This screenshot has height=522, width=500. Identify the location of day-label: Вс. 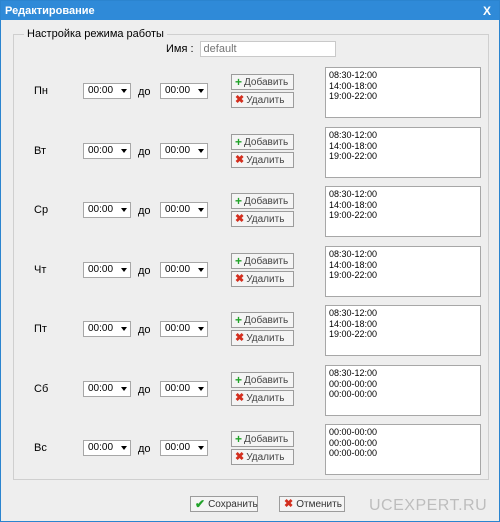
(40, 448).